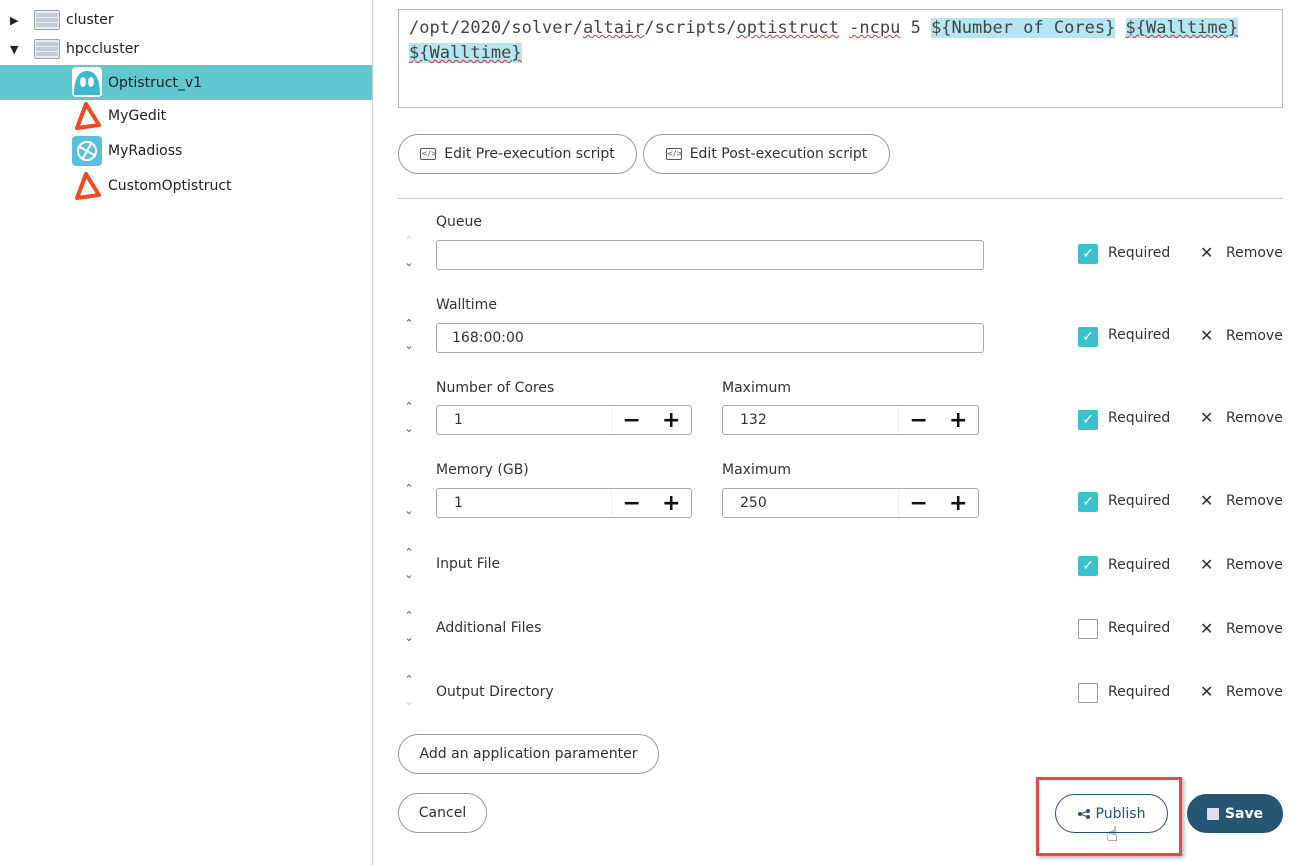  I want to click on caret-down-icon: ▼, so click(14, 49).